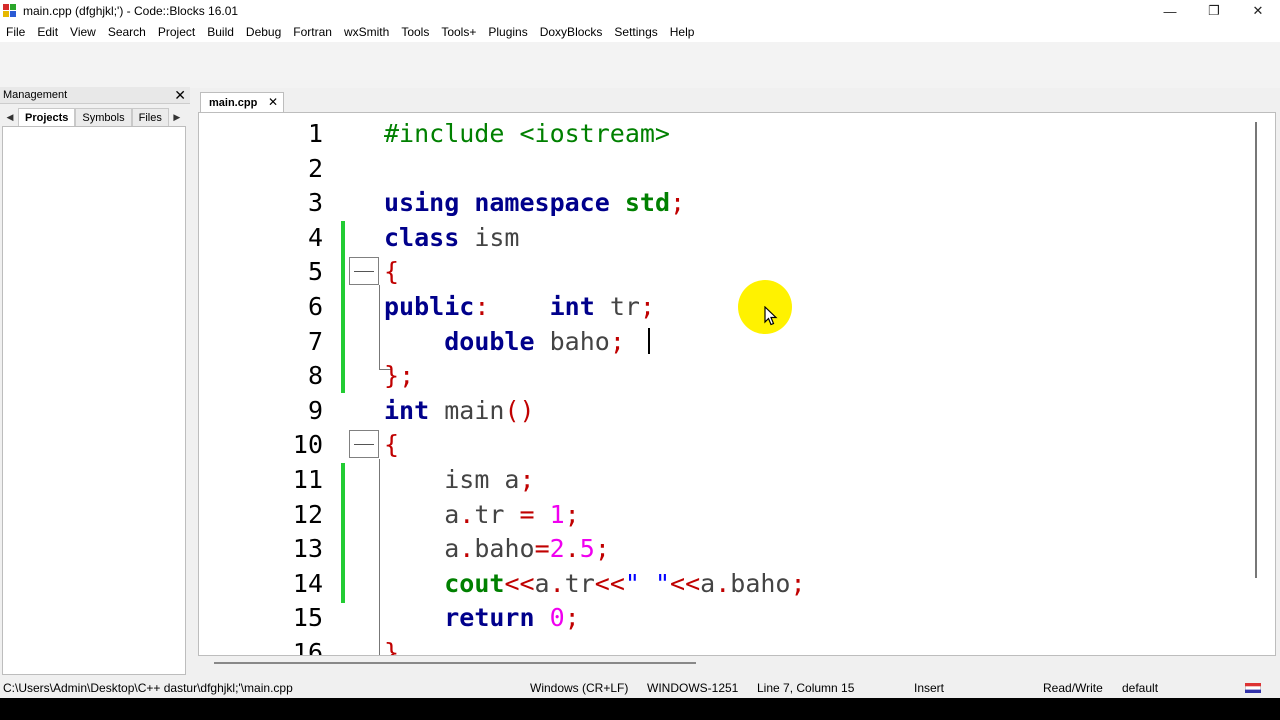  What do you see at coordinates (455, 663) in the screenshot?
I see `horizontal-scroll-thumb` at bounding box center [455, 663].